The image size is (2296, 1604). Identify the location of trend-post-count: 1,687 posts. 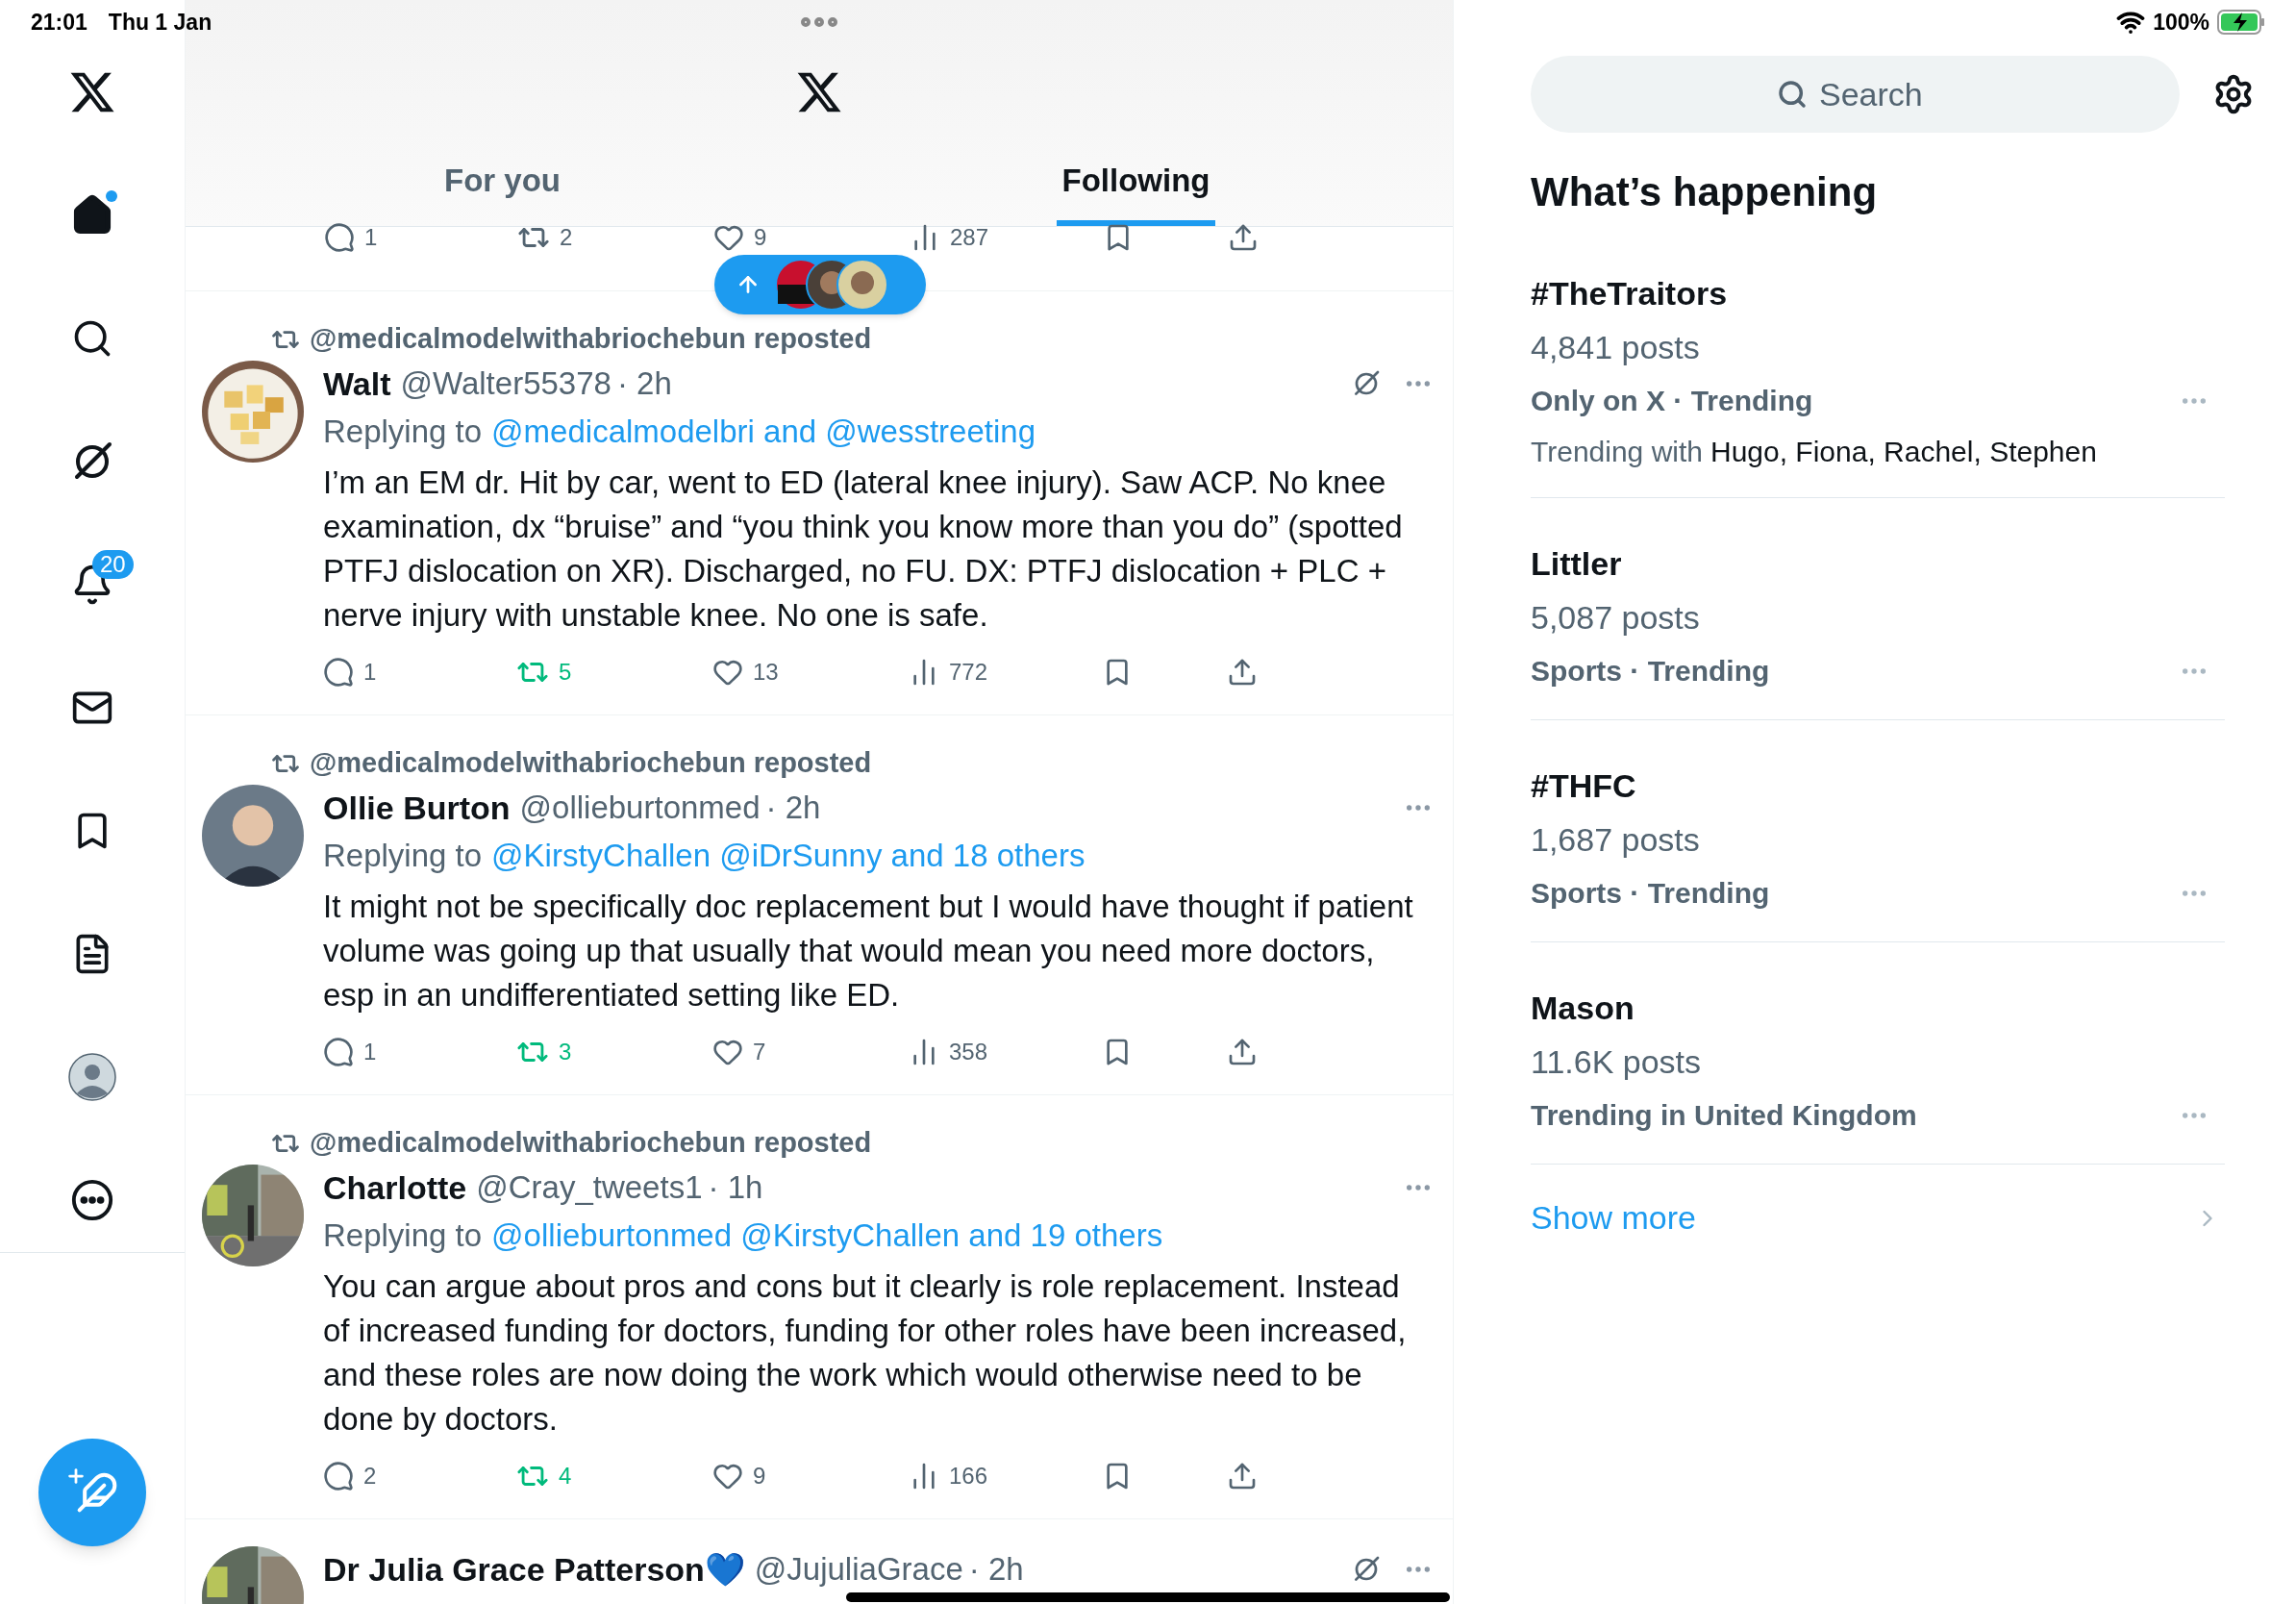
(1616, 840).